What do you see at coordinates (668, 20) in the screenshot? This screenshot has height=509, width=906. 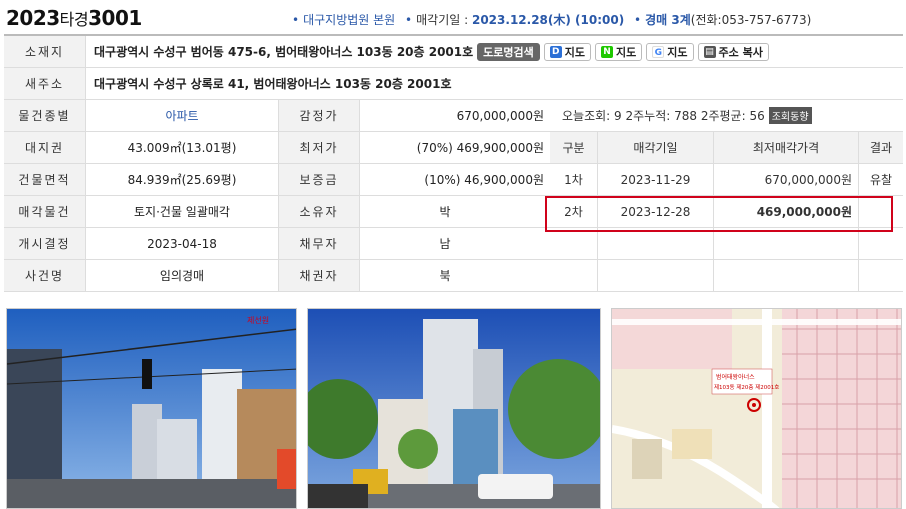 I see `auction-dept: 경매 3계` at bounding box center [668, 20].